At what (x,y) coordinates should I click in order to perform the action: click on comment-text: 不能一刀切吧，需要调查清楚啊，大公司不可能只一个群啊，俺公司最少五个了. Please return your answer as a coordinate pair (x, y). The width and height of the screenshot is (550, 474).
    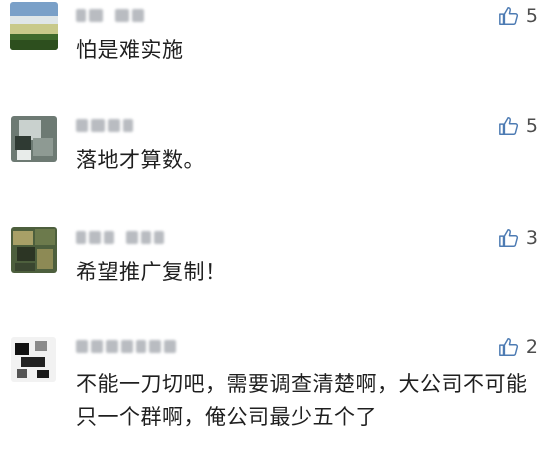
    Looking at the image, I should click on (302, 400).